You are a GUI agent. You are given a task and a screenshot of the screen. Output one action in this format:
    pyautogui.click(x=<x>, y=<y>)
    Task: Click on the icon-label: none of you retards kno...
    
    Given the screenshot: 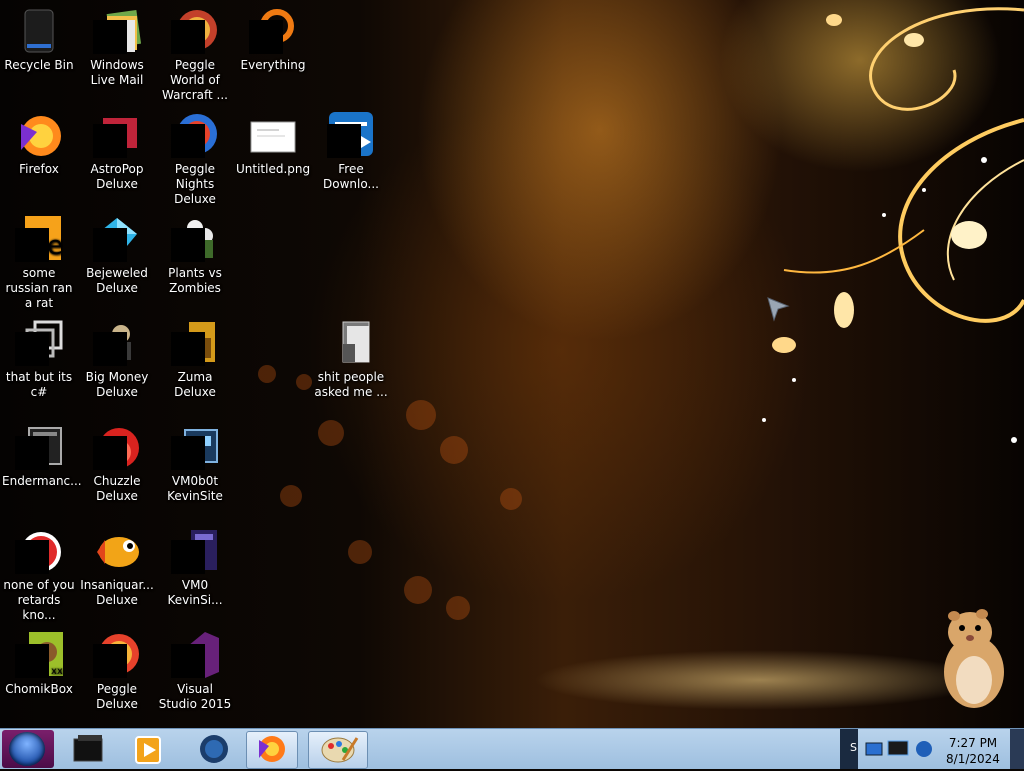 What is the action you would take?
    pyautogui.click(x=39, y=600)
    